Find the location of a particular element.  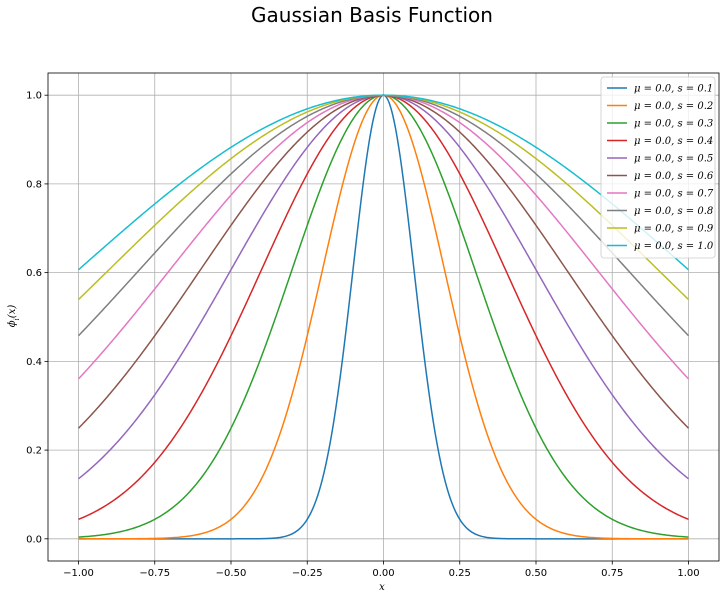

x-tick-label: 1.00 is located at coordinates (688, 573).